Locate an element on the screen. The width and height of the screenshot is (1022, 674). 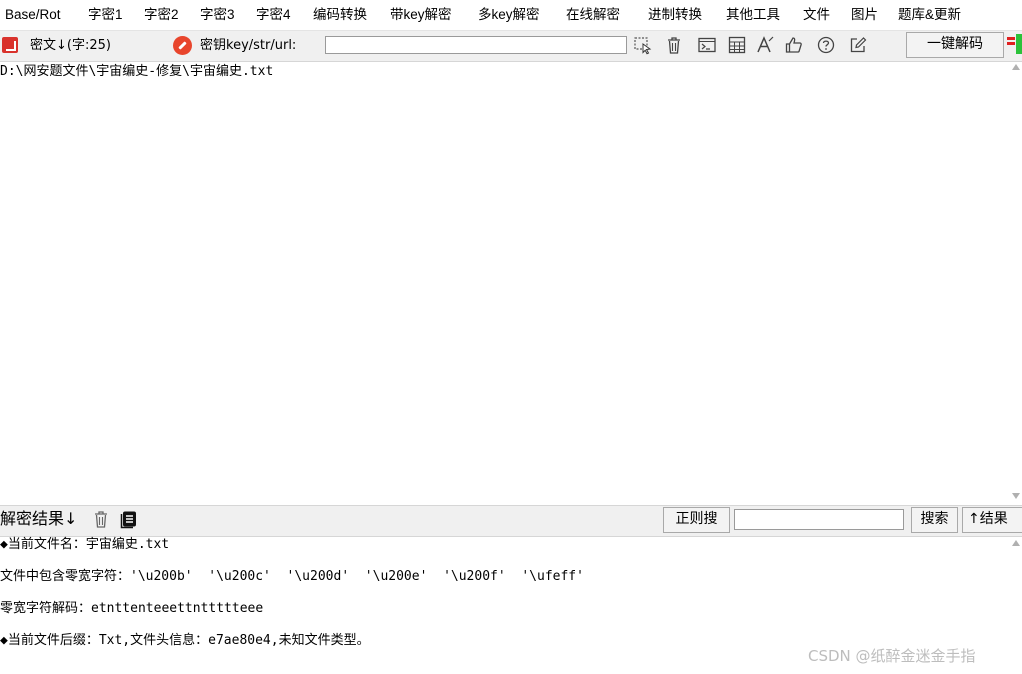
result-line: 零宽字符解码：etnttenteeettnttttteee is located at coordinates (132, 608).